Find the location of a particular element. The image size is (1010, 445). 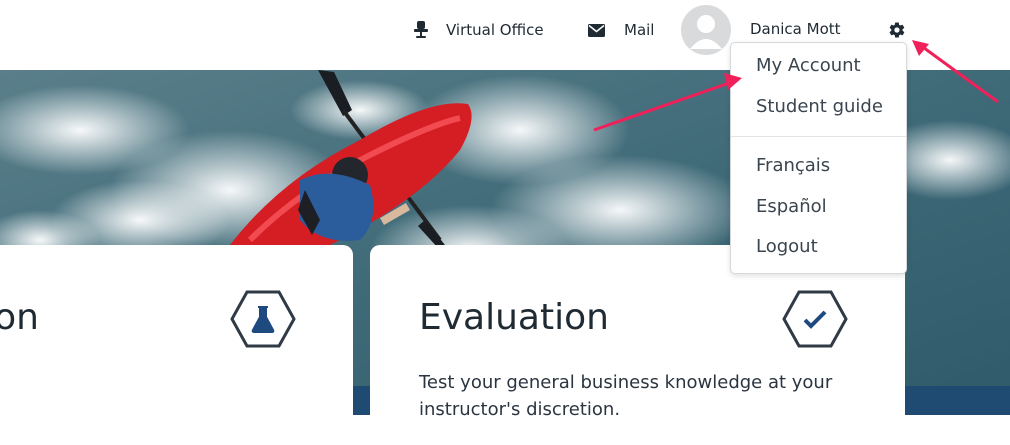

menu-item-spanish: Español is located at coordinates (791, 206).